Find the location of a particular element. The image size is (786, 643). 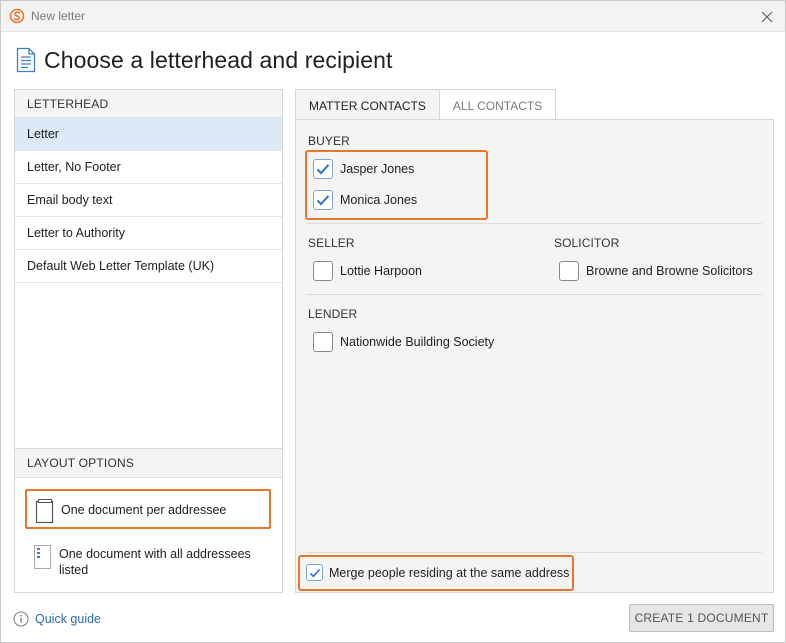

tab-matter-contacts: MATTER CONTACTS is located at coordinates (367, 104).